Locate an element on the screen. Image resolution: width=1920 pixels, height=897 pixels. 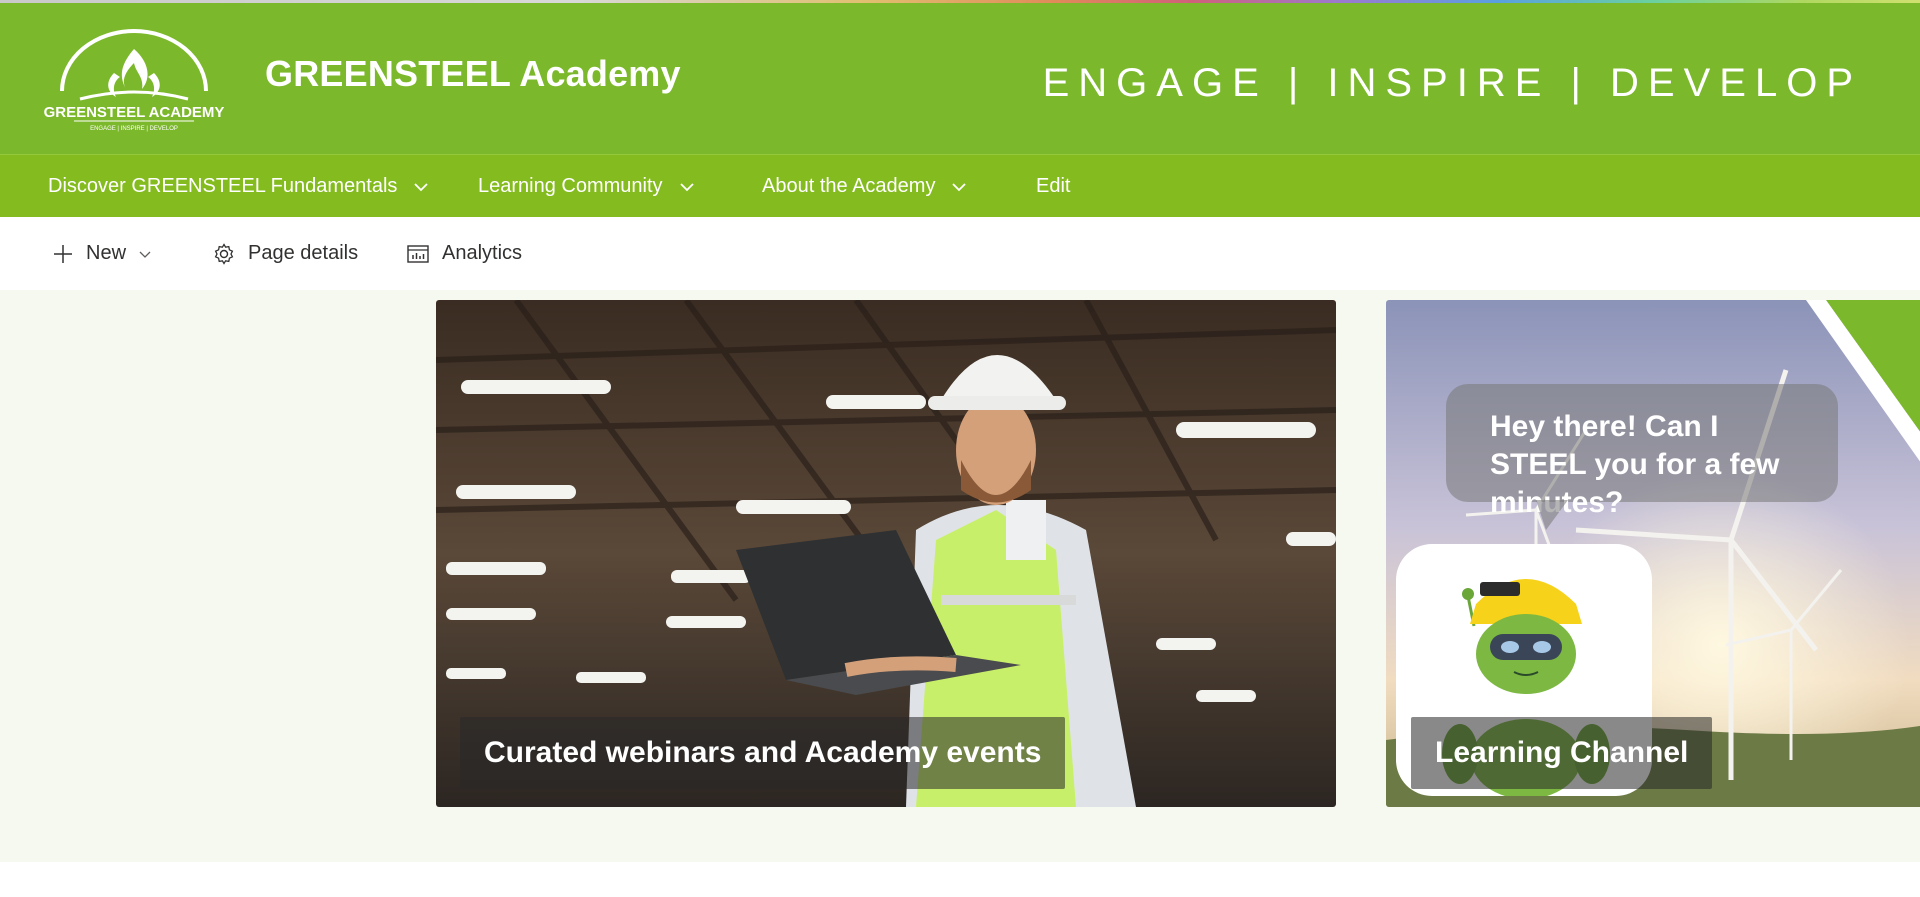
tile-caption: Curated webinars and Academy events is located at coordinates (763, 753).